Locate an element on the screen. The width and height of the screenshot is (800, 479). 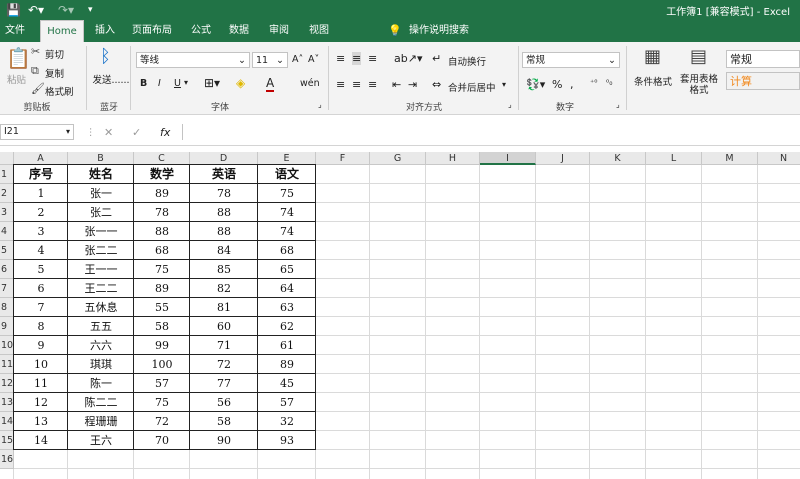
table-cell: 74 is located at coordinates (287, 212).